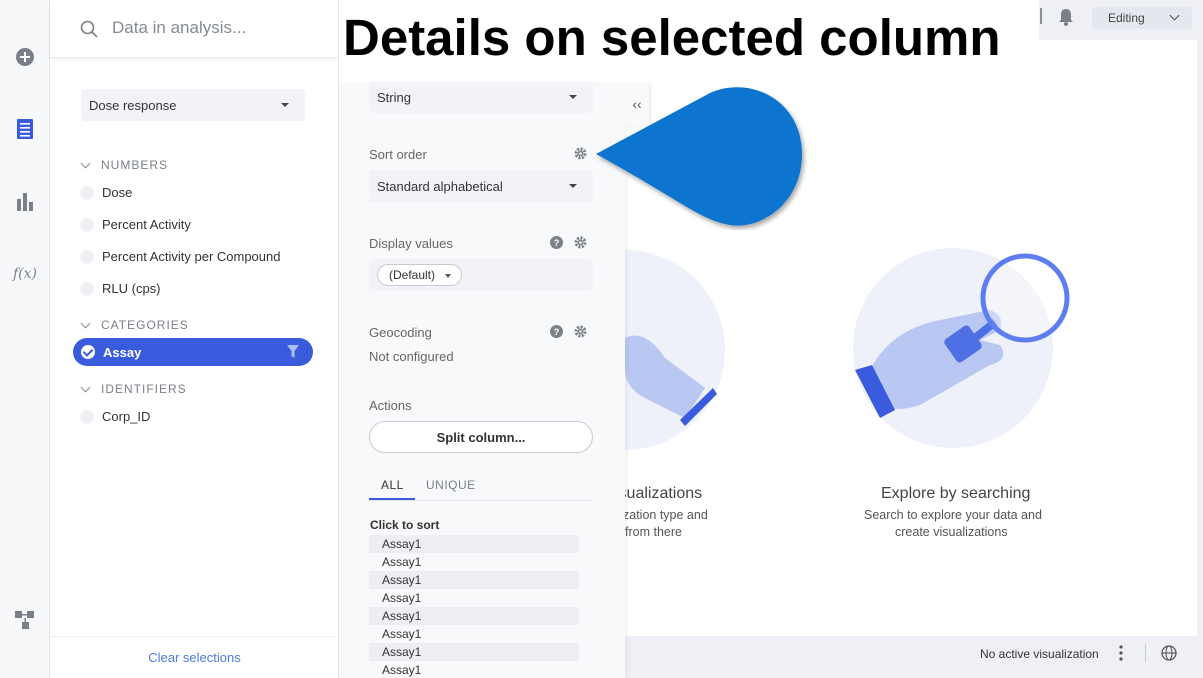  I want to click on mode-dropdown: Editing, so click(1142, 18).